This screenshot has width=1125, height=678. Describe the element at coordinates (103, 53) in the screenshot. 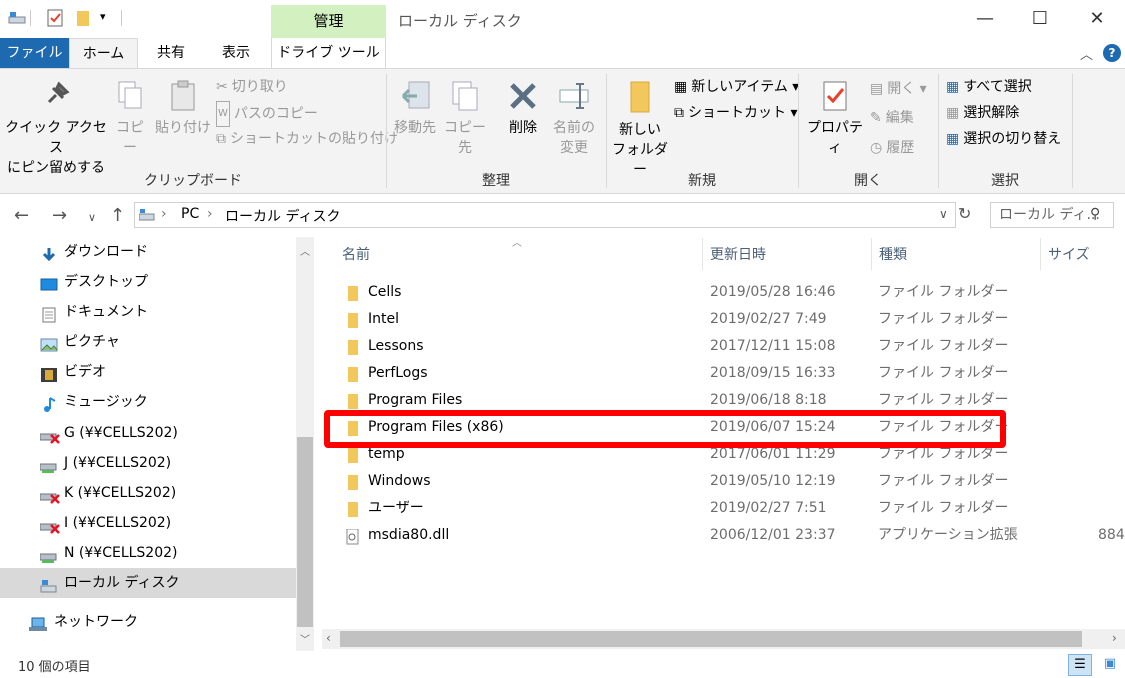

I see `tab-home: ホーム` at that location.